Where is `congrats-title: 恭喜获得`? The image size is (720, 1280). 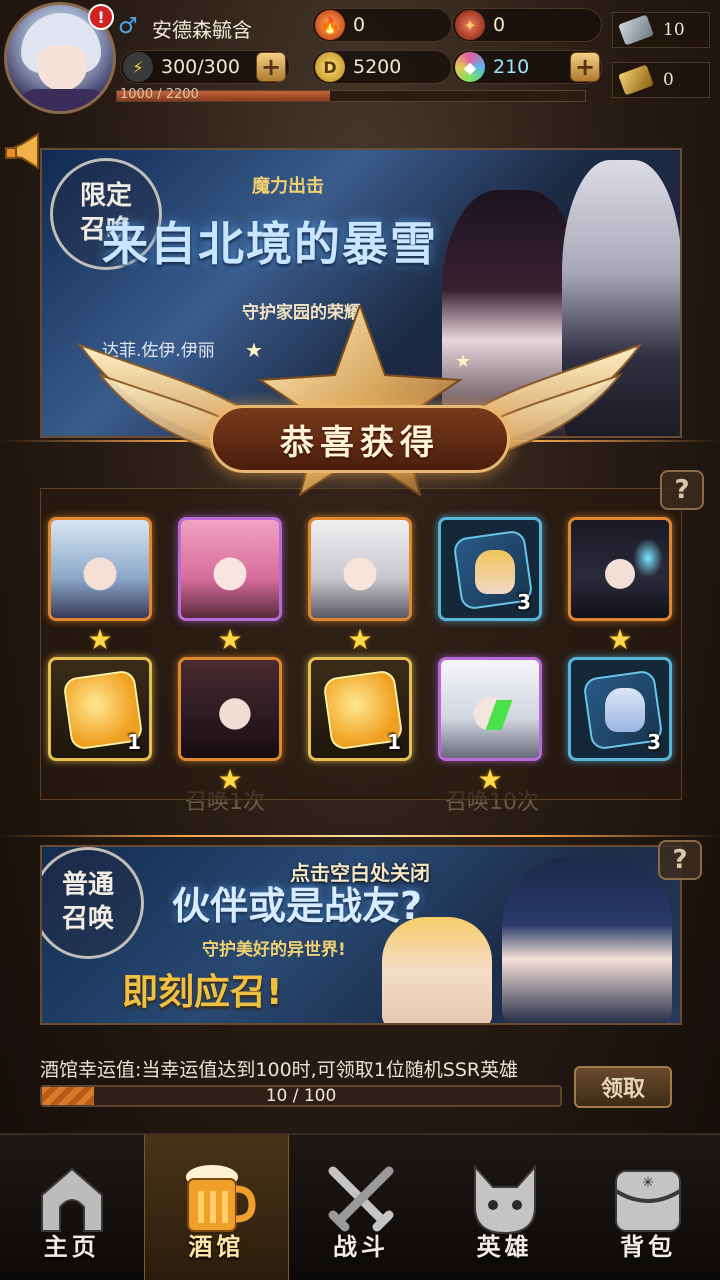
congrats-title: 恭喜获得 is located at coordinates (360, 442).